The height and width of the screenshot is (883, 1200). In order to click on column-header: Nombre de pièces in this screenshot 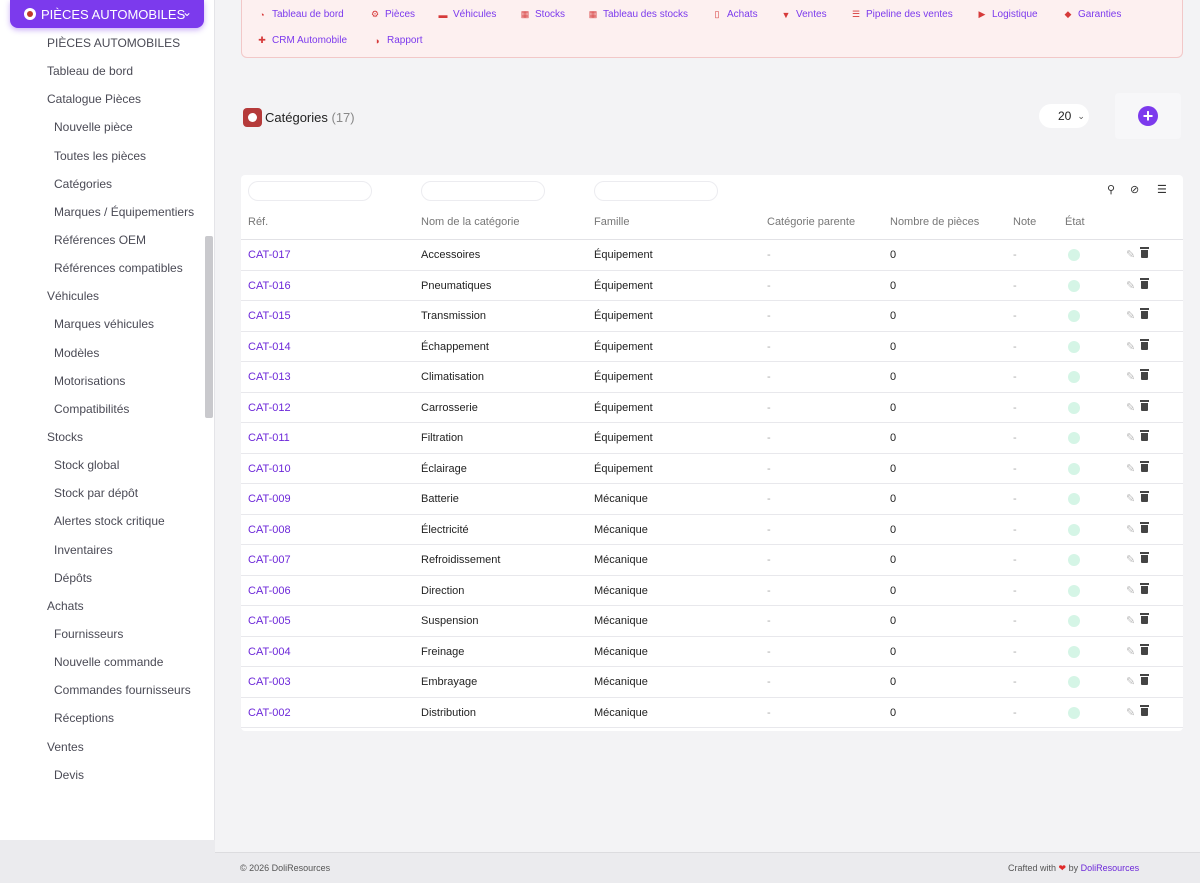, I will do `click(934, 222)`.